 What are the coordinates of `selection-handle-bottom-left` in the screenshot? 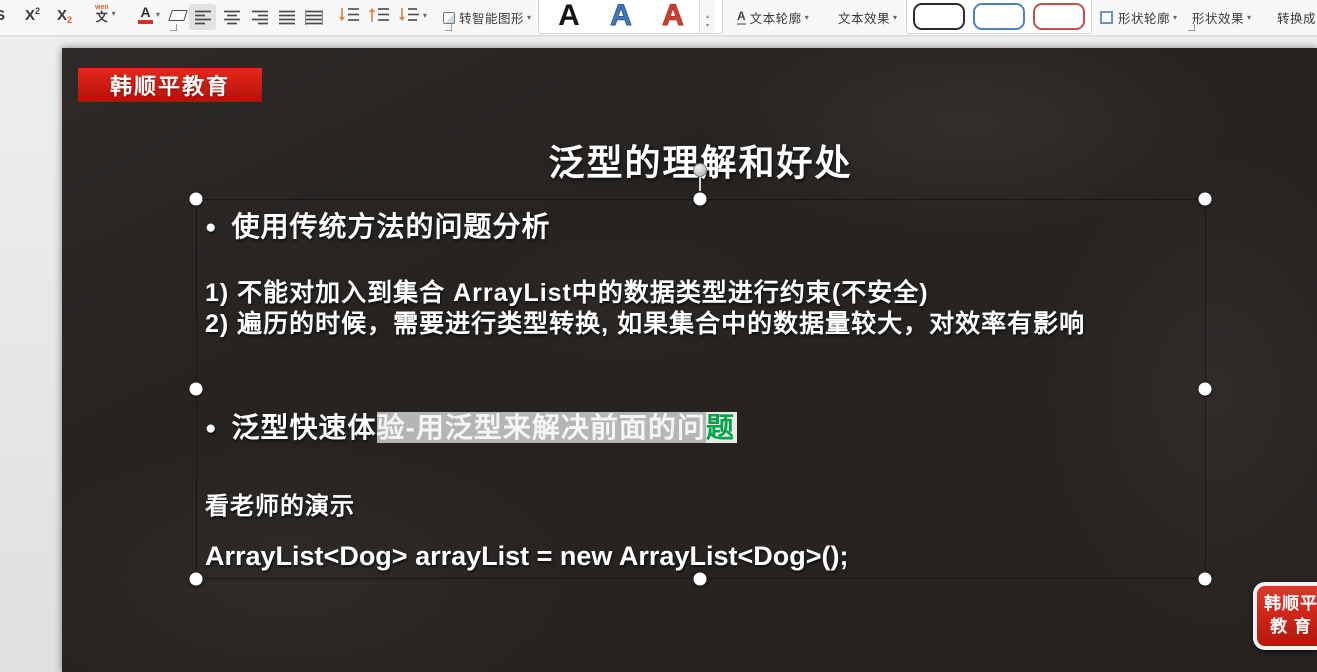 It's located at (196, 579).